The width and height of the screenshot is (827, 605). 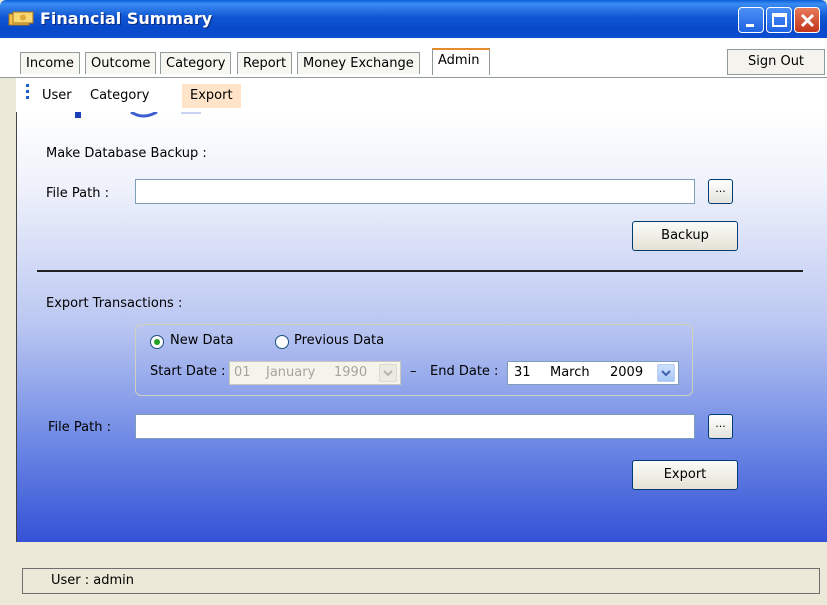 I want to click on export-file-path-label: File Path :, so click(x=79, y=427).